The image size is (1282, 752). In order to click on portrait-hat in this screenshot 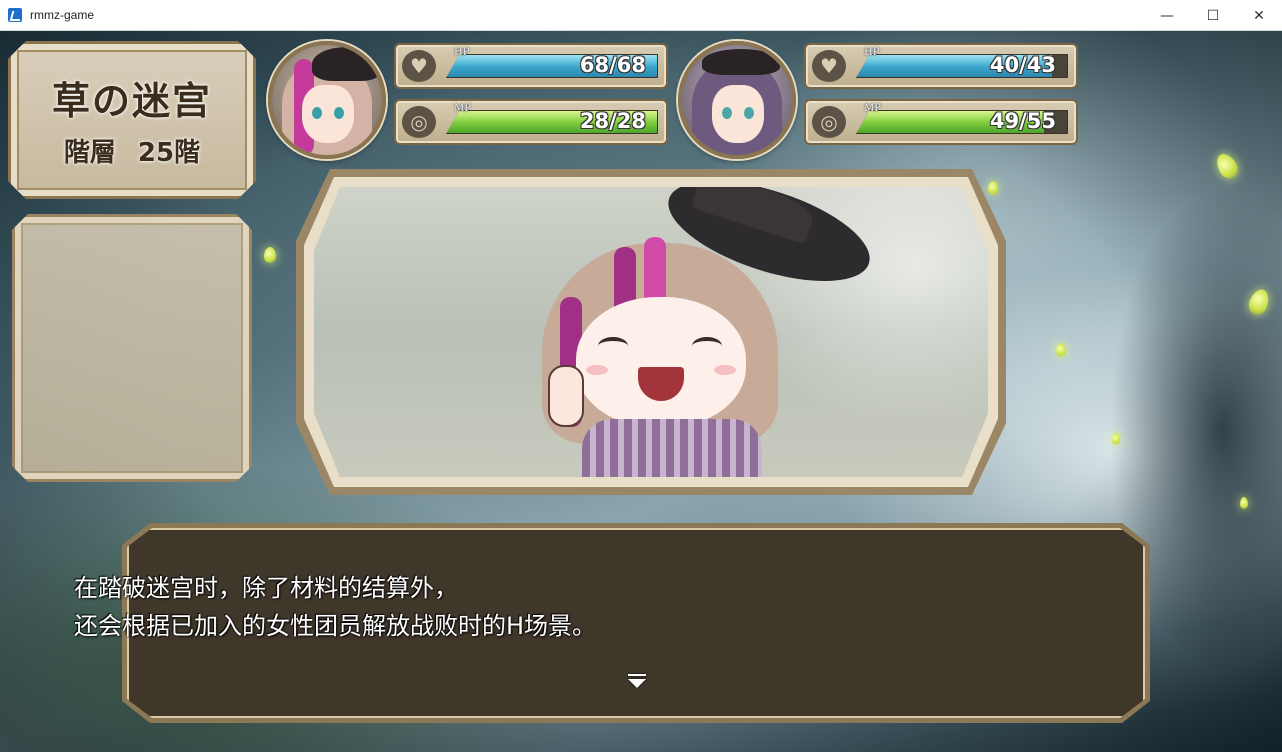, I will do `click(347, 64)`.